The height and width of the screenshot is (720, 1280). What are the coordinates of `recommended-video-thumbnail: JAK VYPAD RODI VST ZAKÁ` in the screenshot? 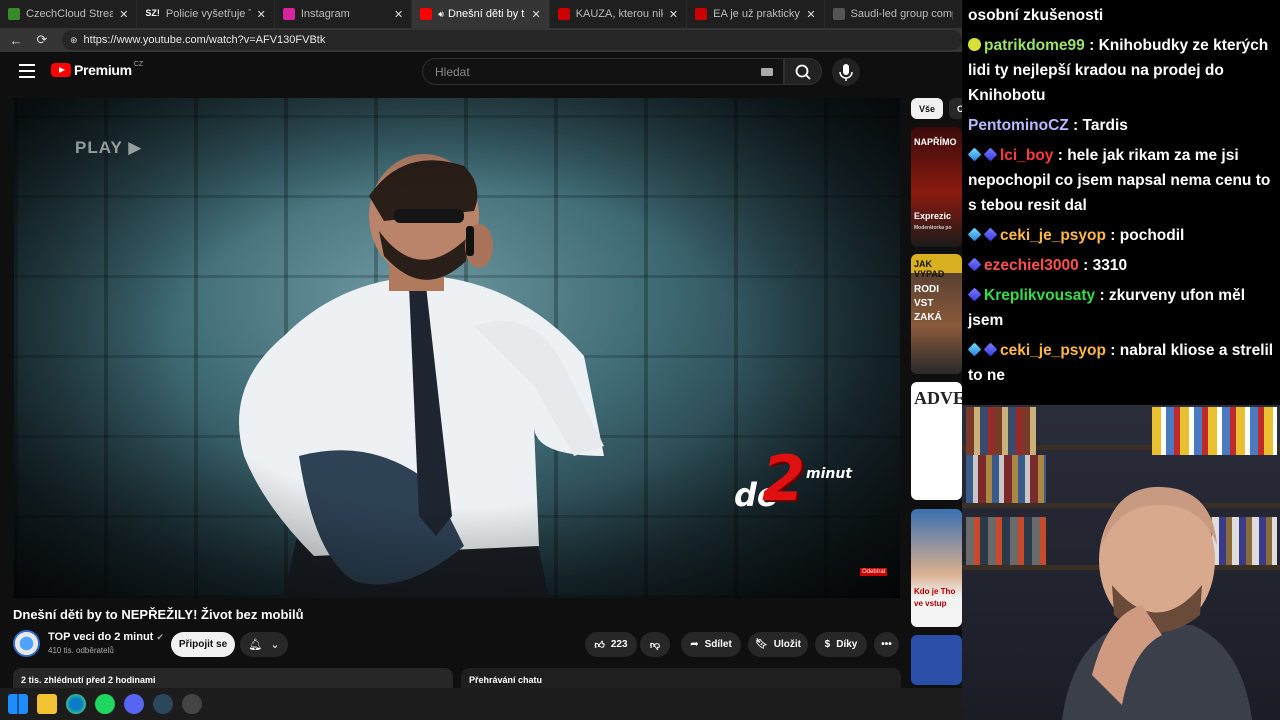 It's located at (936, 314).